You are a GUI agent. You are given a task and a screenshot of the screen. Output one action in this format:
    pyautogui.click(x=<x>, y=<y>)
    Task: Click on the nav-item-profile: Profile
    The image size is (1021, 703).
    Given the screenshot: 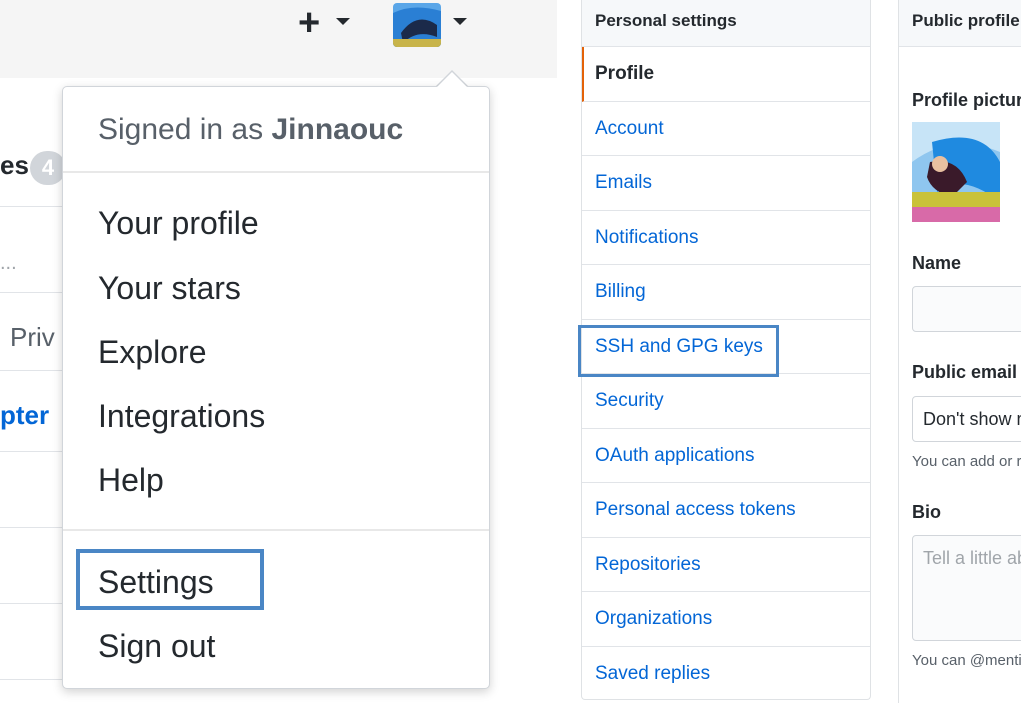 What is the action you would take?
    pyautogui.click(x=726, y=74)
    